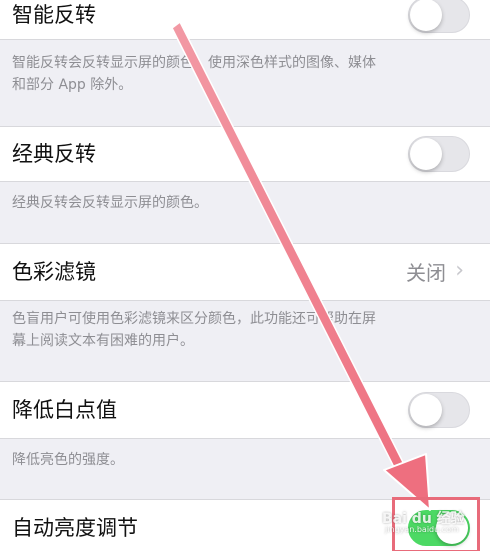  Describe the element at coordinates (459, 270) in the screenshot. I see `chevron-right-icon: ›` at that location.